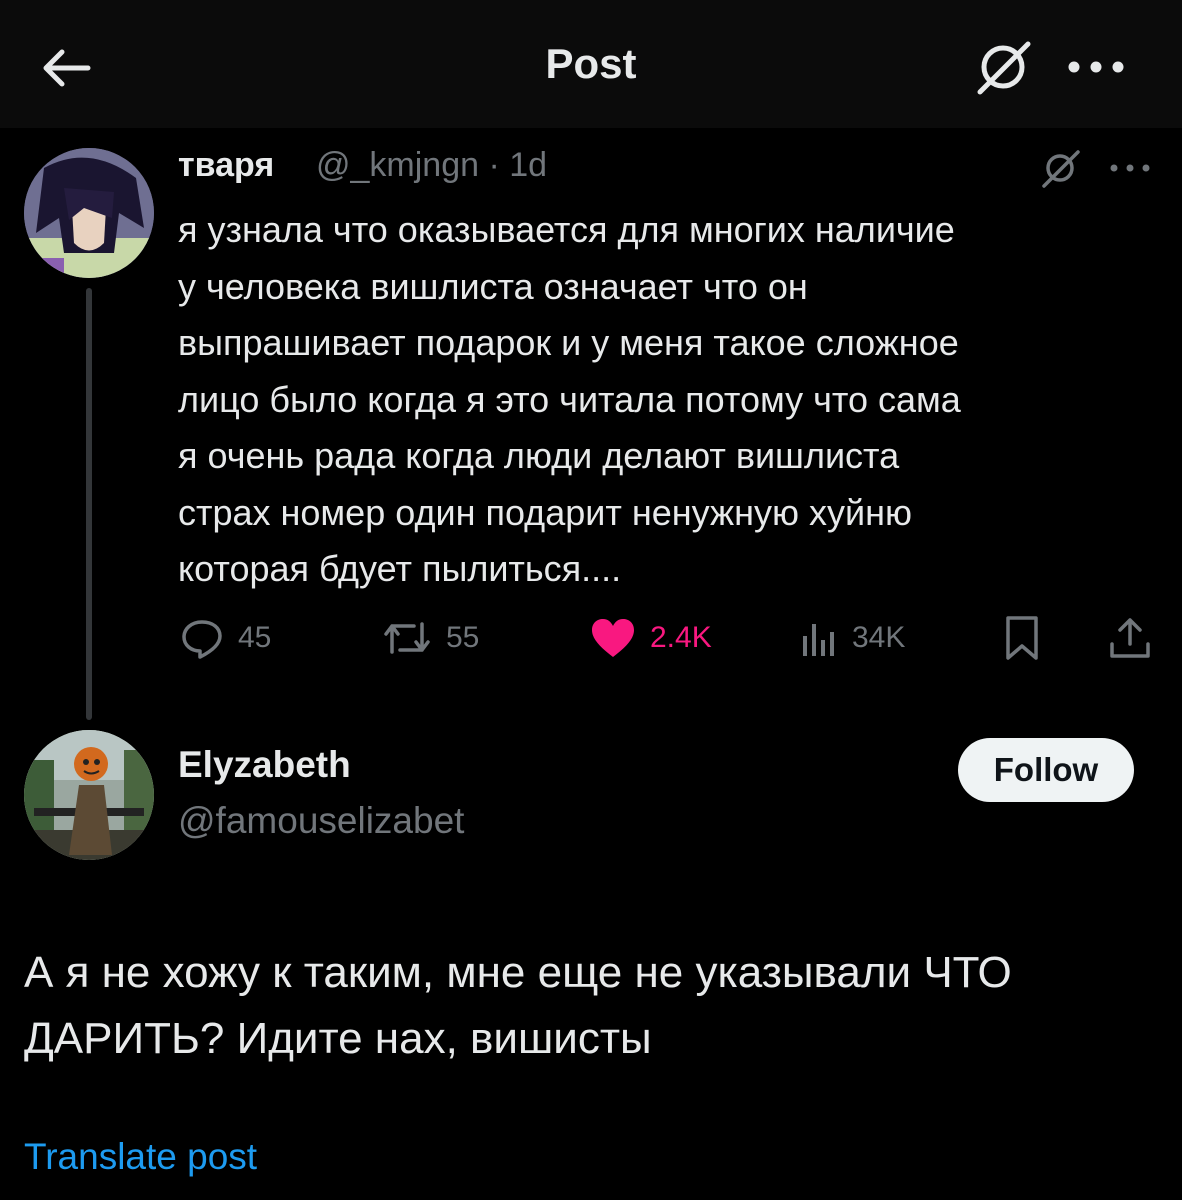 The width and height of the screenshot is (1182, 1200). I want to click on reply-button: 45, so click(225, 638).